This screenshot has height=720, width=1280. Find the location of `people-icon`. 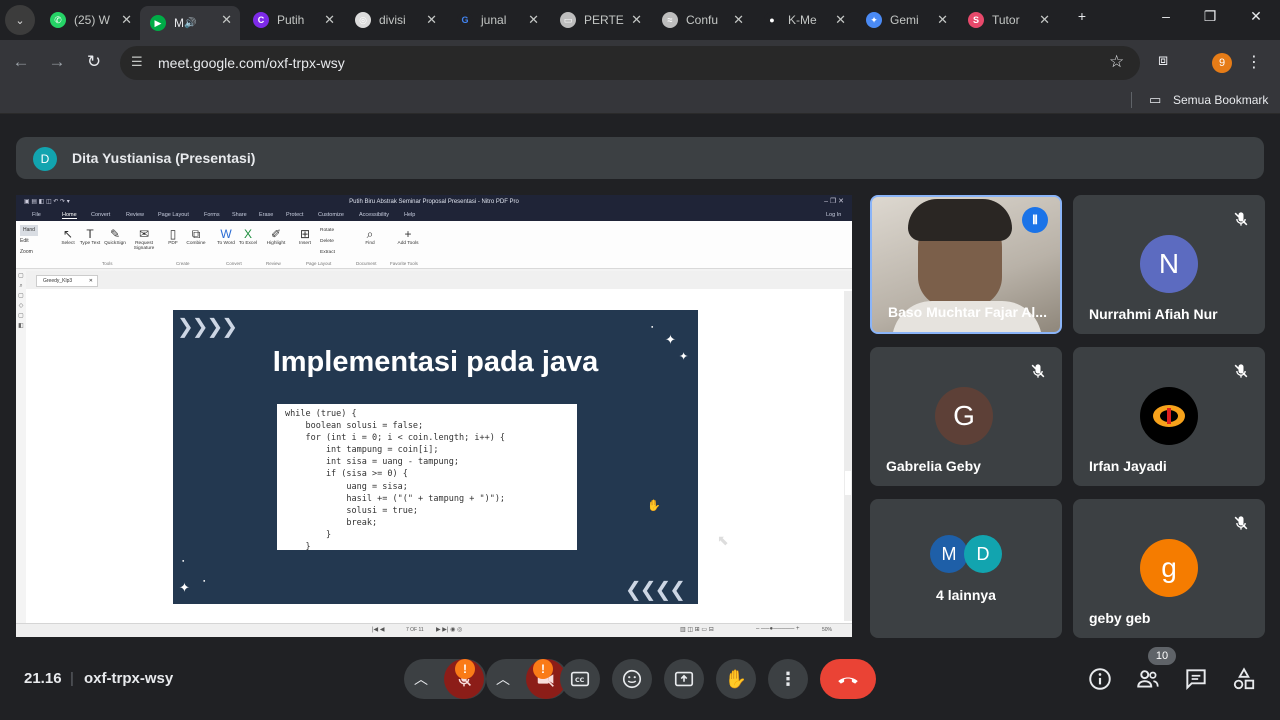

people-icon is located at coordinates (1148, 679).